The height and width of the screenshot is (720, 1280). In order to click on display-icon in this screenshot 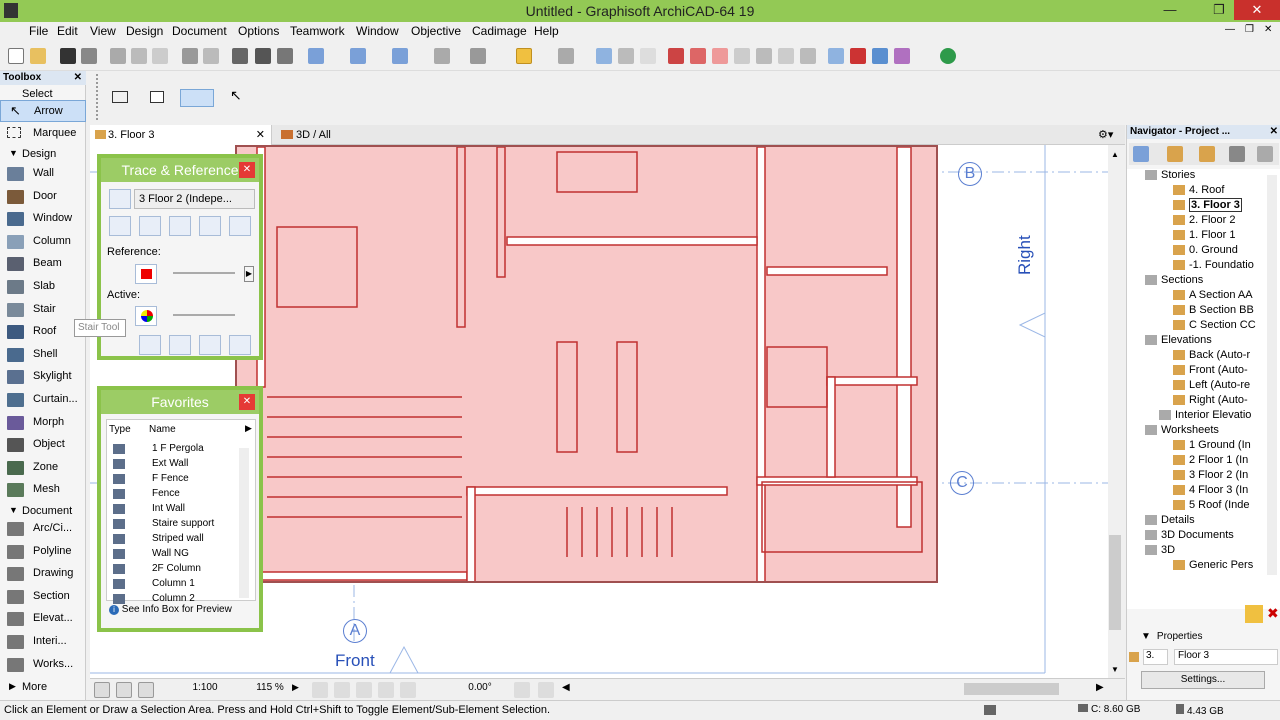, I will do `click(990, 710)`.